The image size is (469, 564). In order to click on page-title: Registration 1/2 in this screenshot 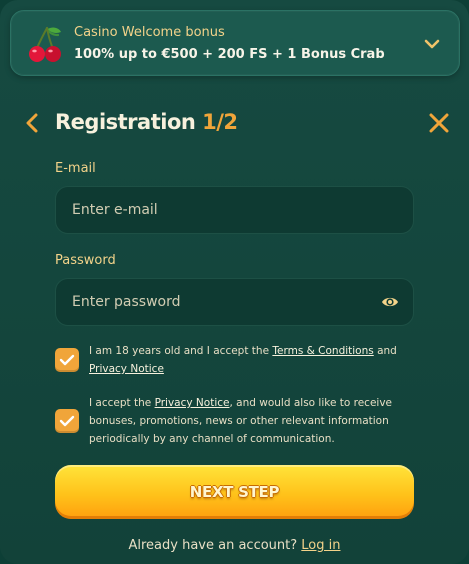, I will do `click(146, 122)`.